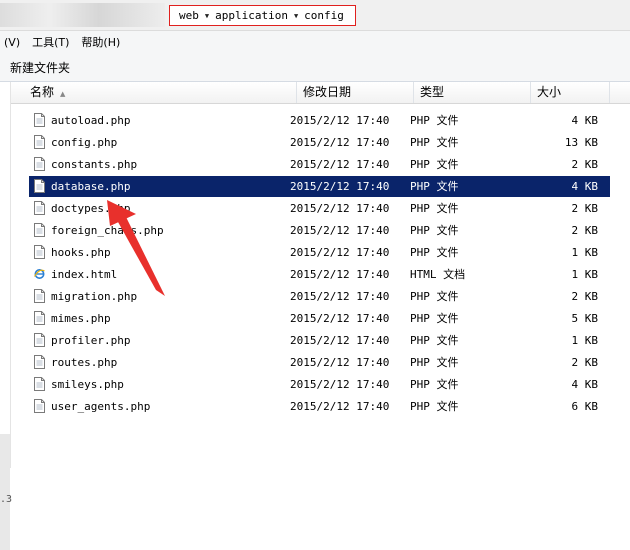 This screenshot has height=550, width=630. I want to click on file-name: database.php, so click(91, 186).